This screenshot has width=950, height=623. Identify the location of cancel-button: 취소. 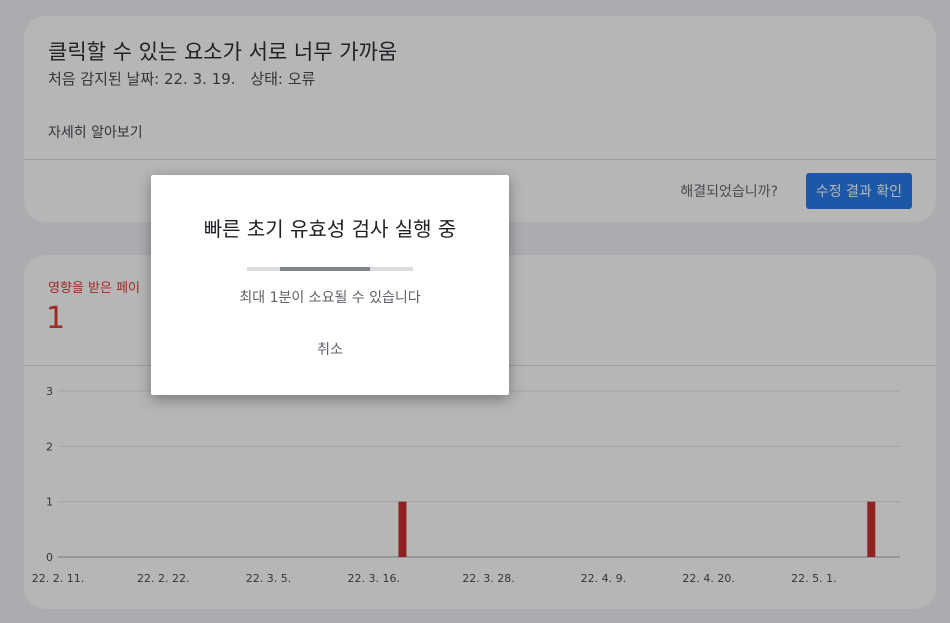
(330, 349).